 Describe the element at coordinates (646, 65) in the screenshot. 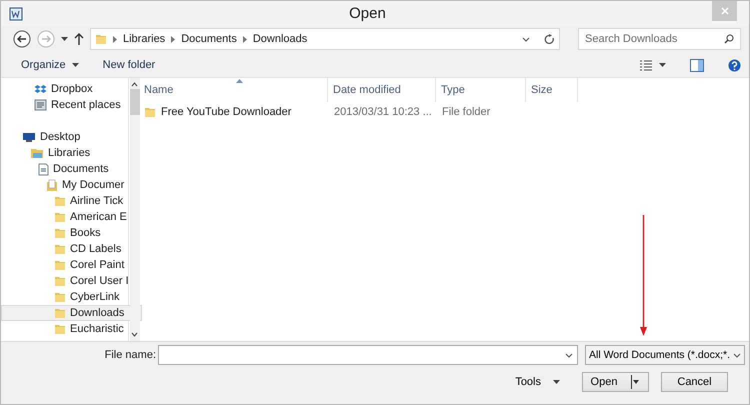

I see `list-view-icon` at that location.